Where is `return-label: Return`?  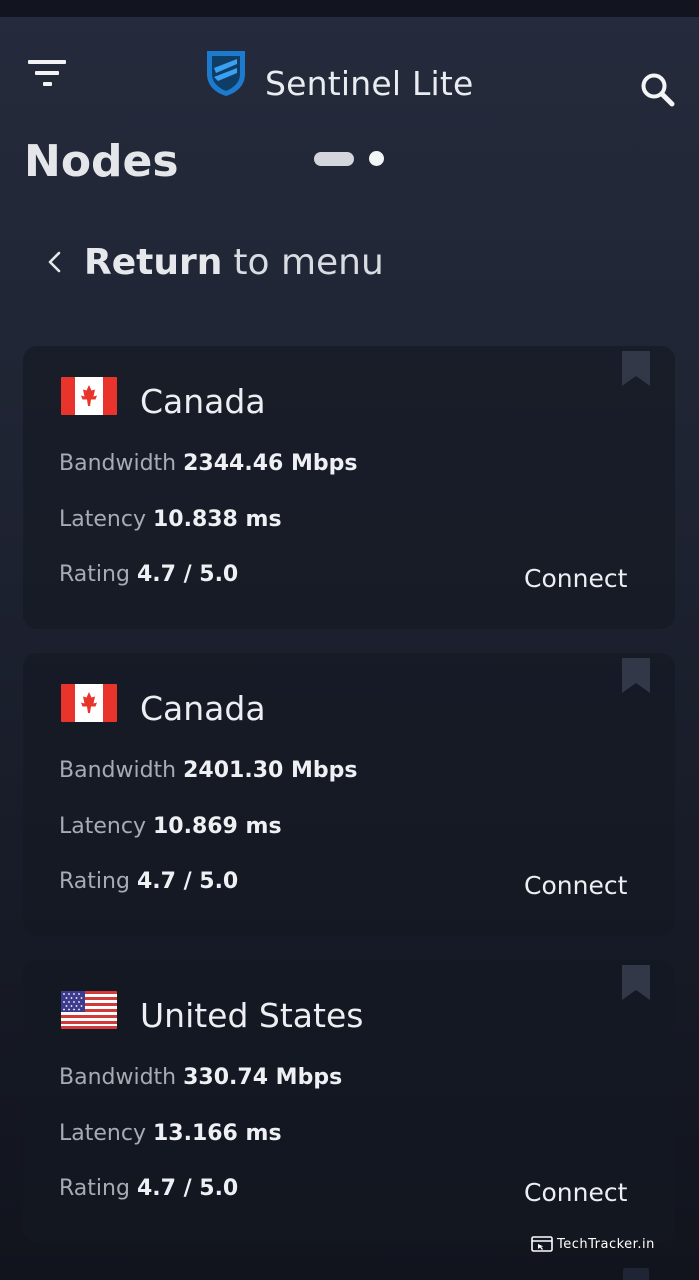
return-label: Return is located at coordinates (153, 262).